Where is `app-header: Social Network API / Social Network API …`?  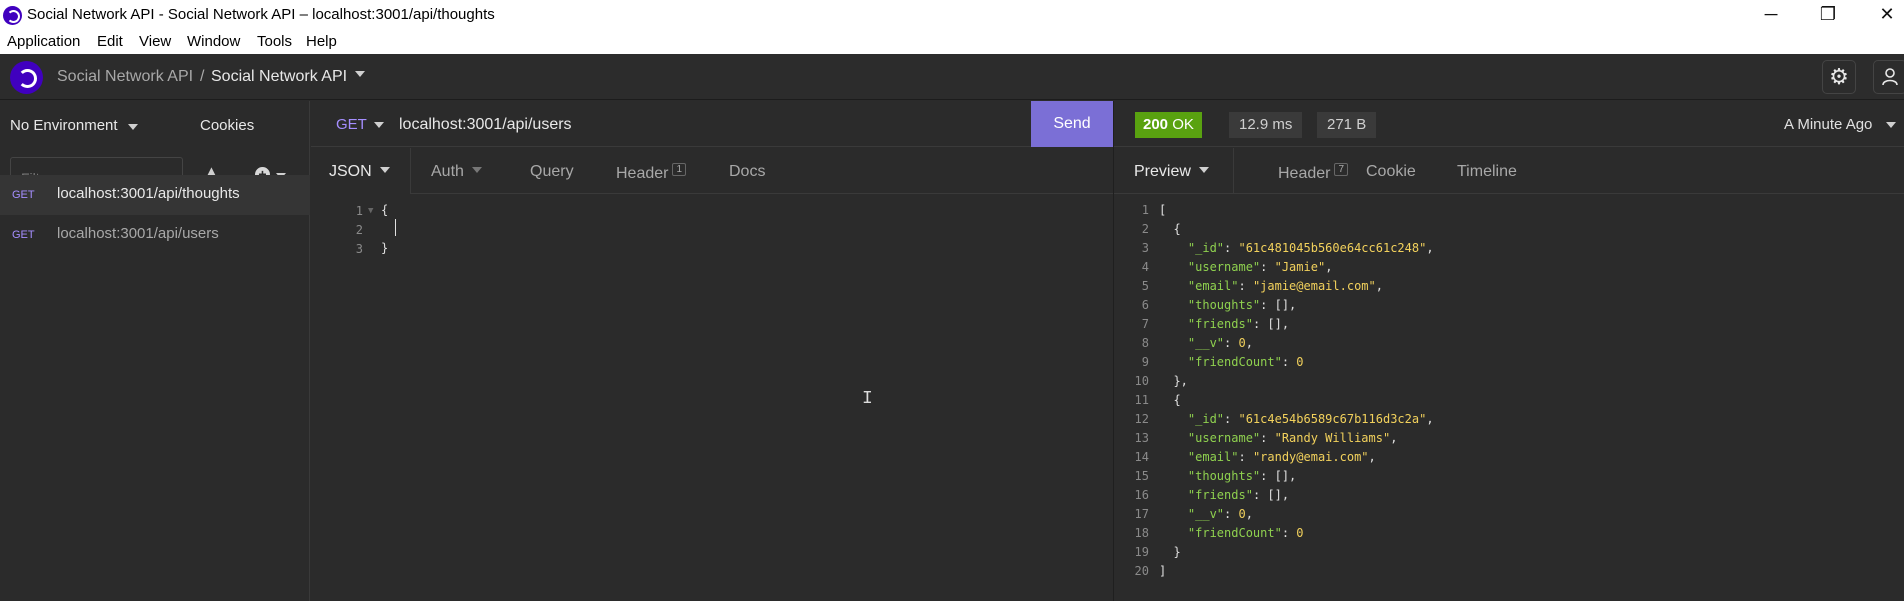
app-header: Social Network API / Social Network API … is located at coordinates (952, 77).